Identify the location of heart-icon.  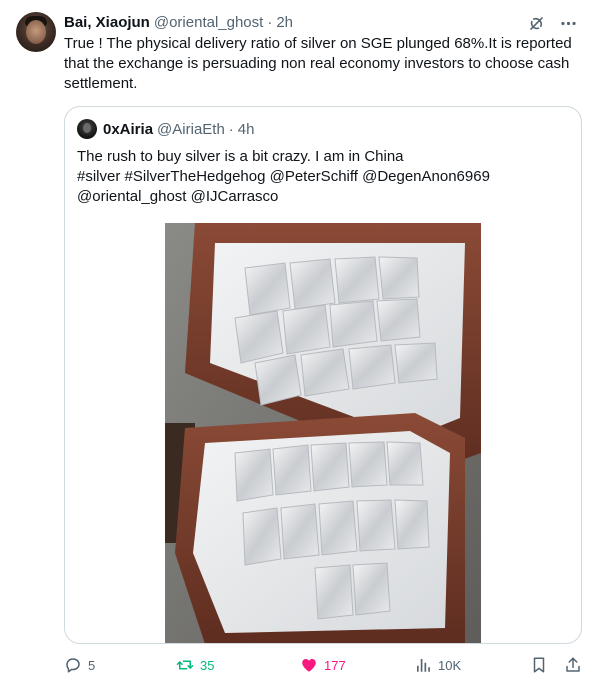
(309, 665).